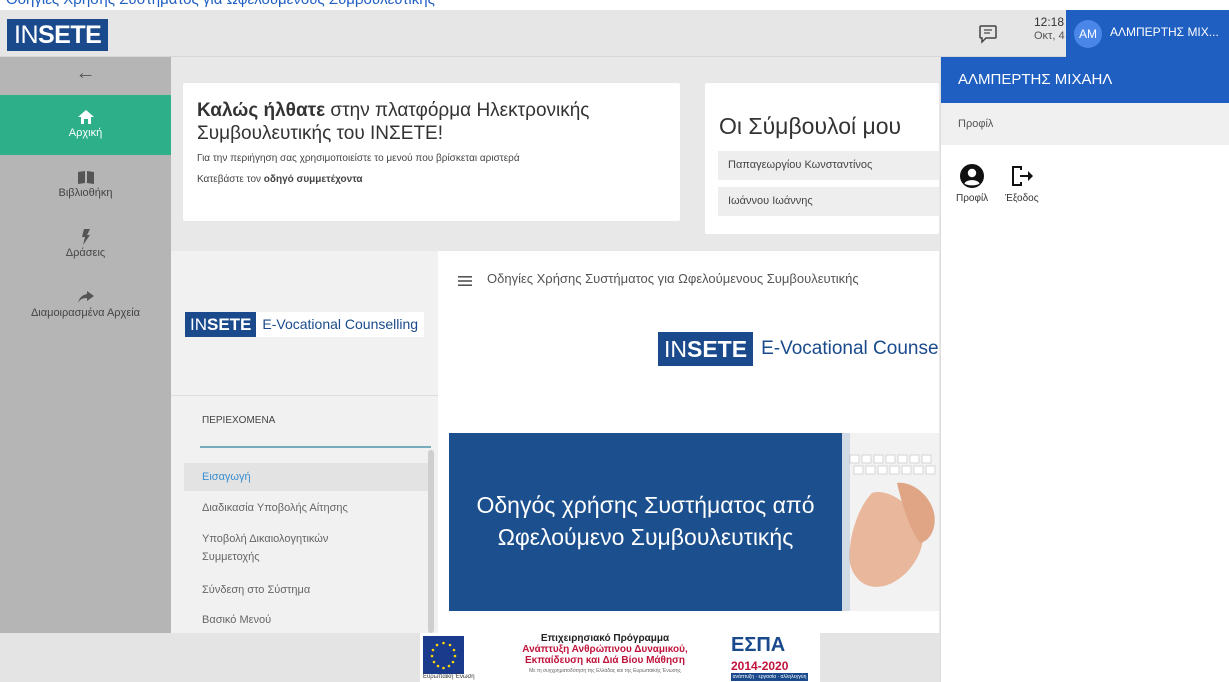  Describe the element at coordinates (828, 201) in the screenshot. I see `advisor-item: Ιωάννου Ιωάννης` at that location.